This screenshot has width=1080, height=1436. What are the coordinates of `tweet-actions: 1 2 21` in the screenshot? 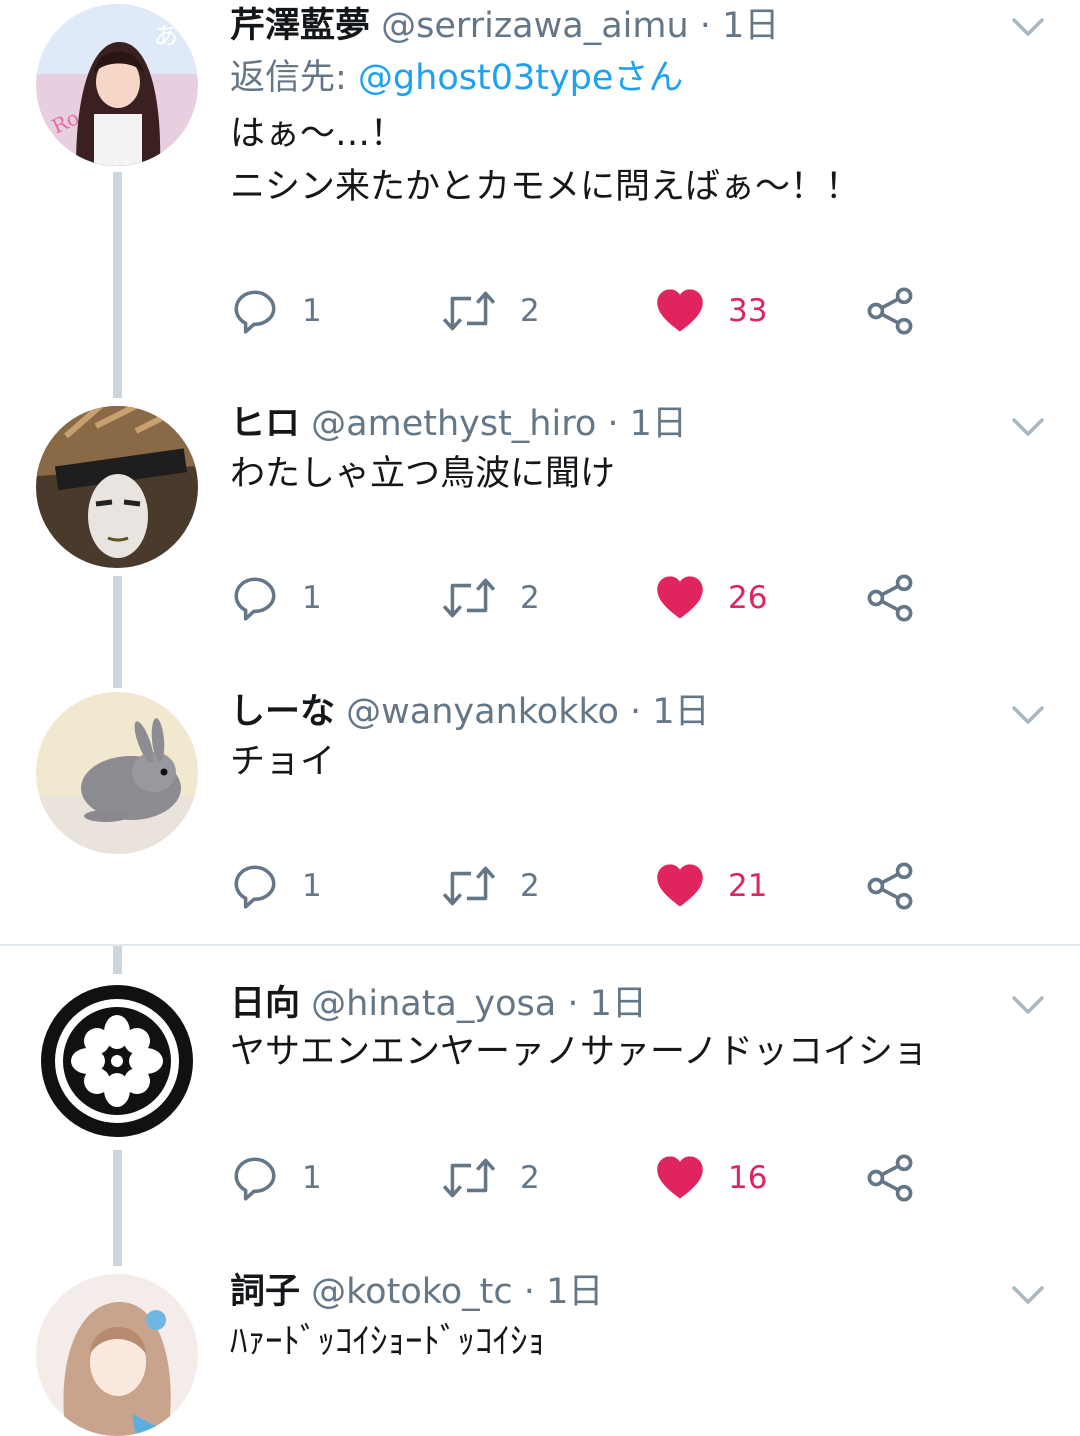 It's located at (590, 886).